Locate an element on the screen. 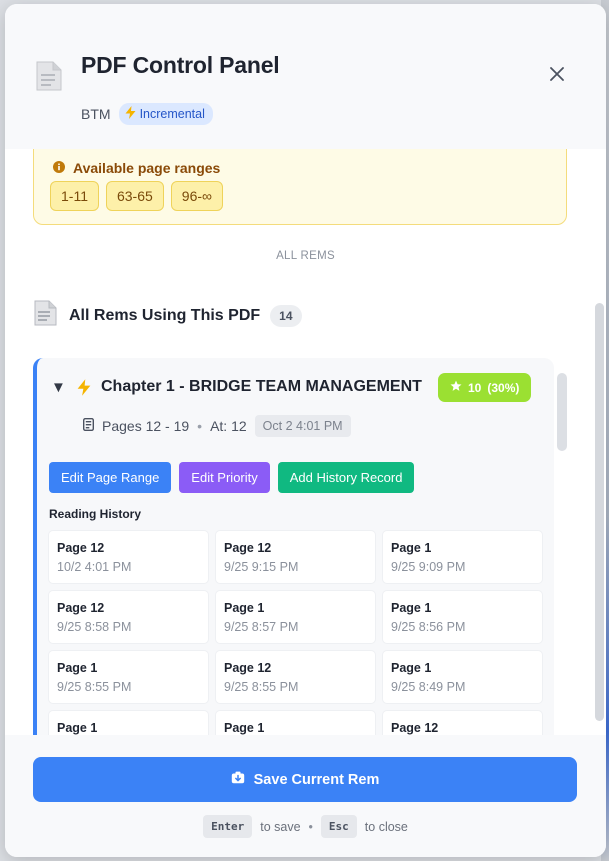 The image size is (609, 861). history-time: 9/25 8:58 PM is located at coordinates (94, 627).